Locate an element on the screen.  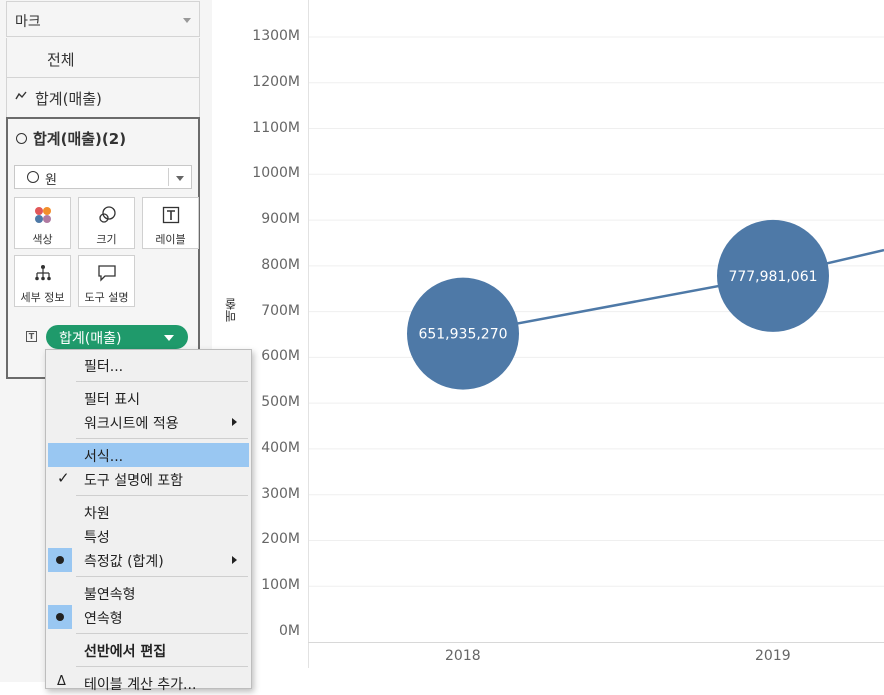
menu-item-label: 측정값 (합계) is located at coordinates (124, 562).